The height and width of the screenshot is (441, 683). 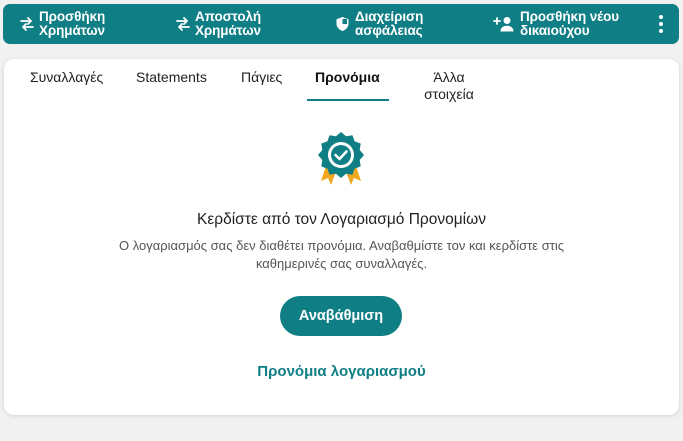 What do you see at coordinates (341, 219) in the screenshot?
I see `promo-heading: Κερδίστε από τον Λογαριασμό Προνομίων` at bounding box center [341, 219].